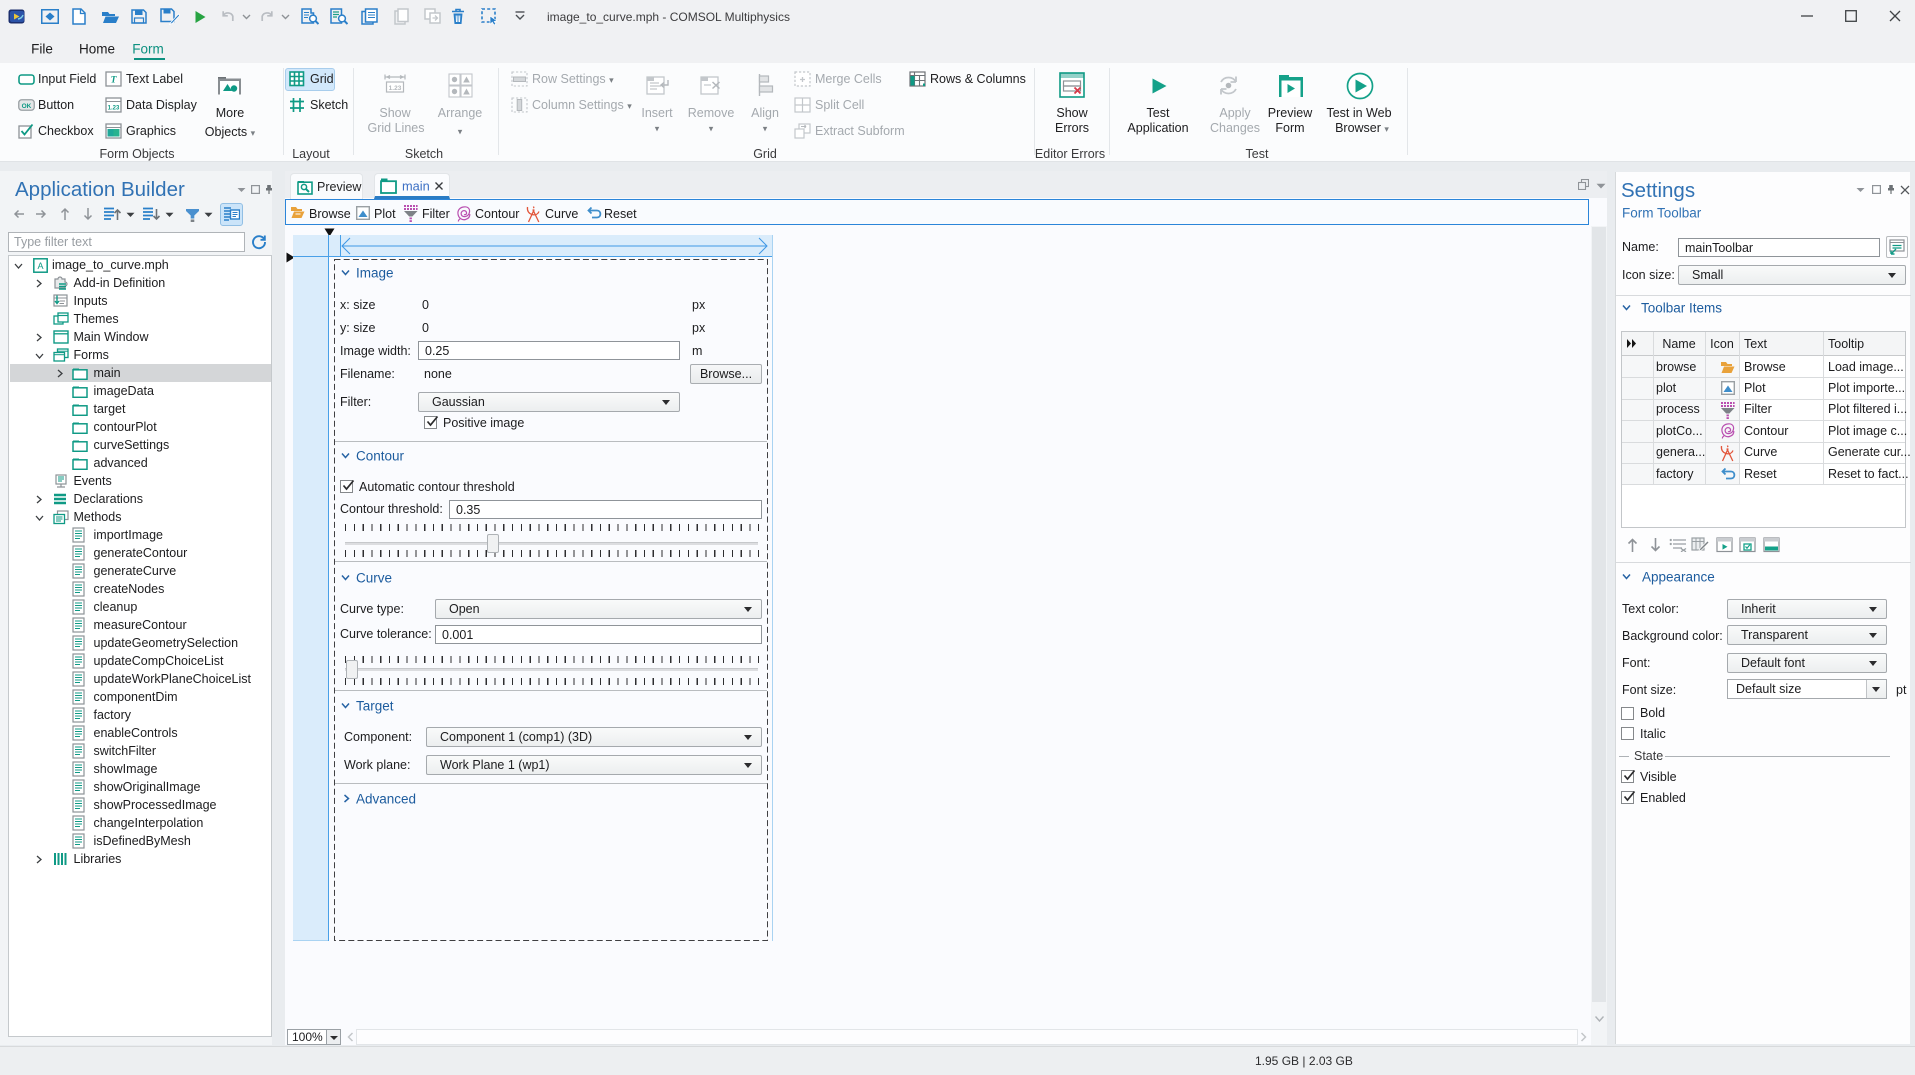 The image size is (1915, 1075). Describe the element at coordinates (40, 266) in the screenshot. I see `svg-text: A` at that location.